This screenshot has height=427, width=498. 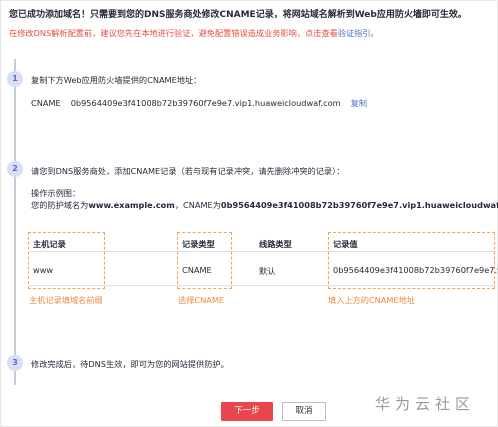 What do you see at coordinates (359, 103) in the screenshot?
I see `copy-button: 复制` at bounding box center [359, 103].